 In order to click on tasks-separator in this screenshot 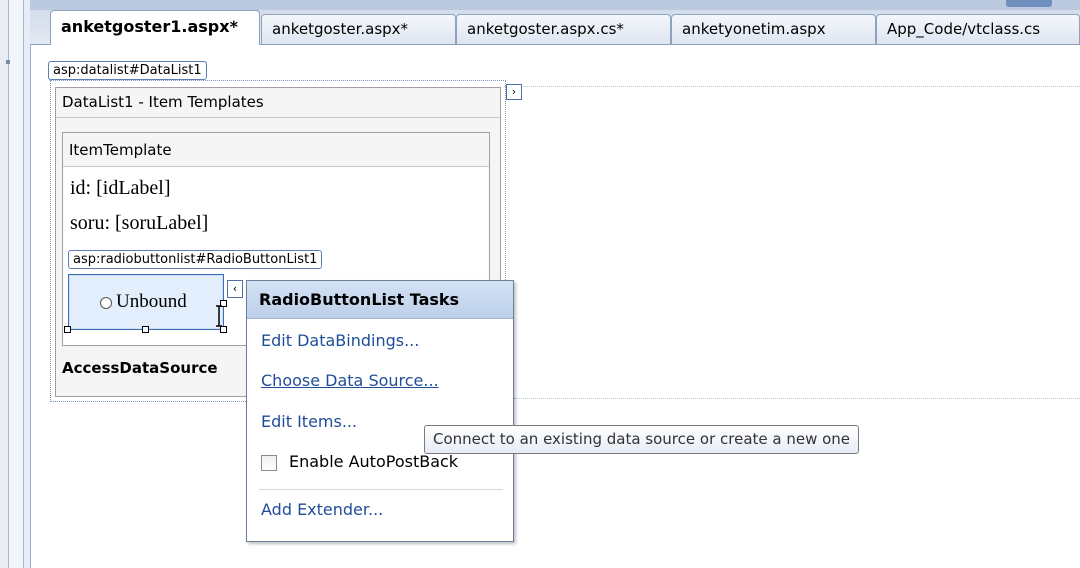, I will do `click(381, 489)`.